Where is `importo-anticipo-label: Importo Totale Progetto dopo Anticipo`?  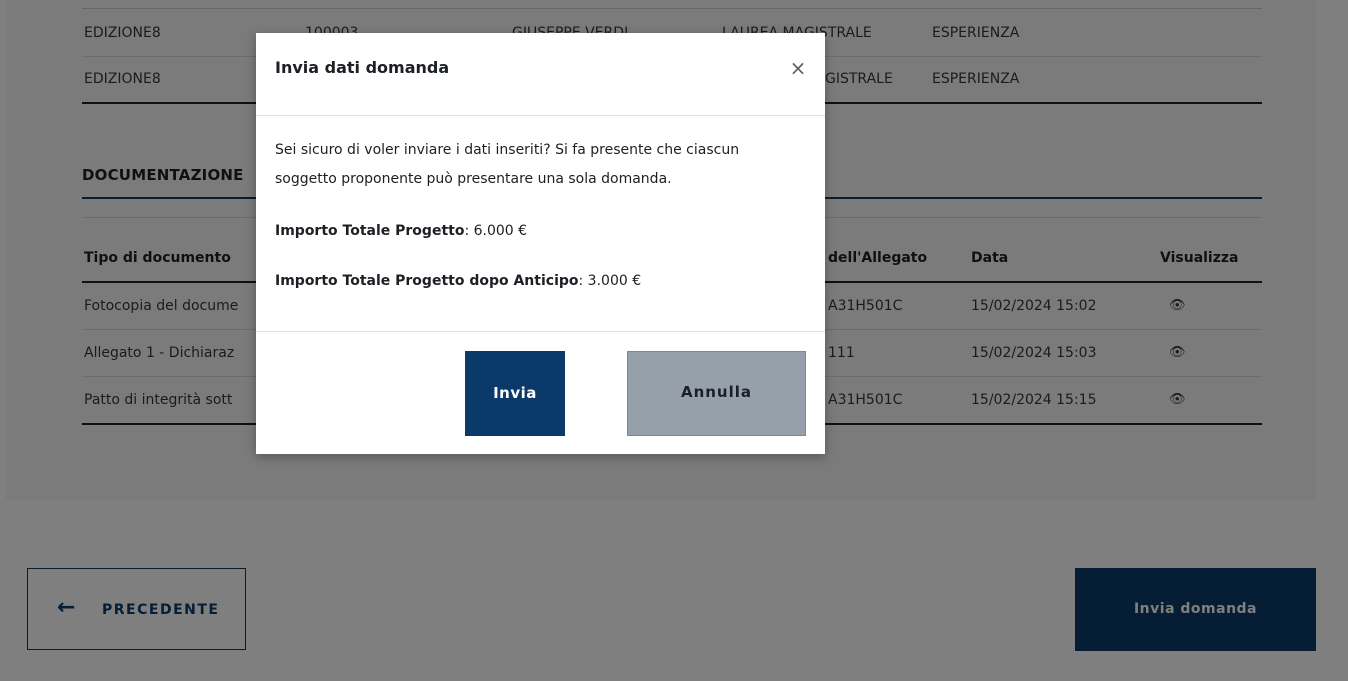
importo-anticipo-label: Importo Totale Progetto dopo Anticipo is located at coordinates (427, 281).